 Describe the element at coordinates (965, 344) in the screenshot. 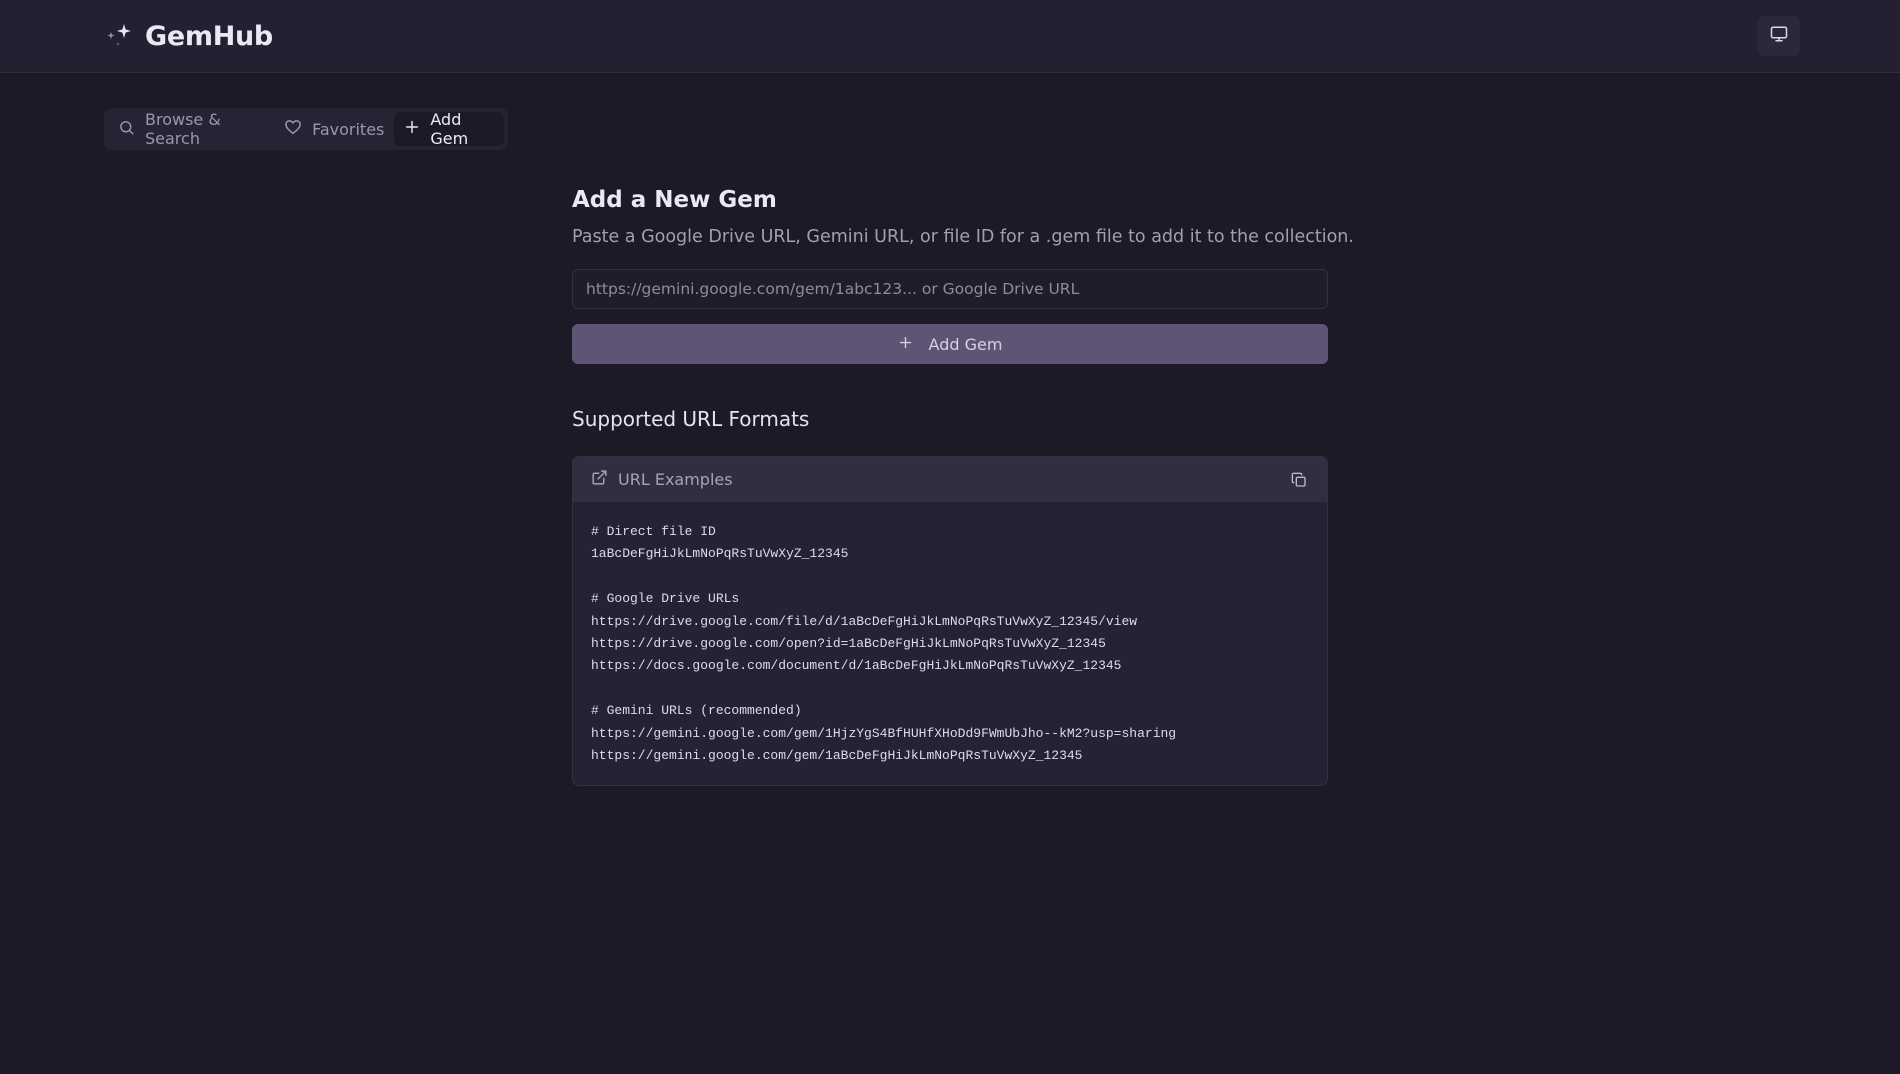

I see `add-gem-button-label: Add Gem` at that location.